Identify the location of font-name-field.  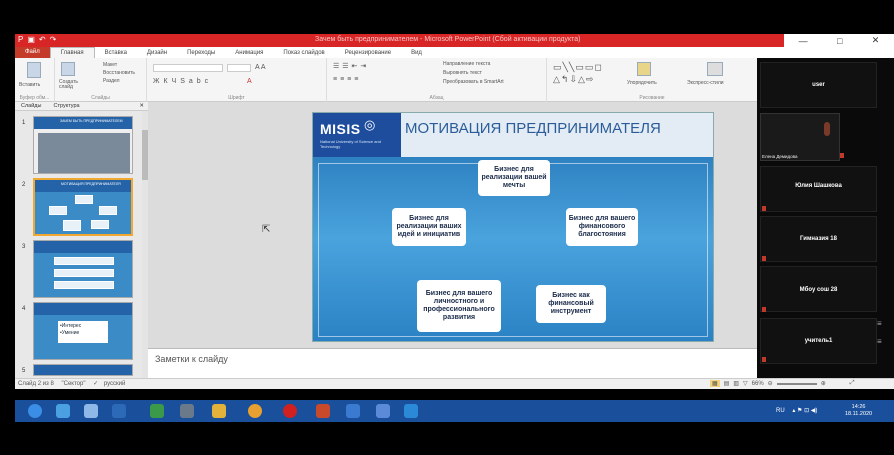
(188, 68).